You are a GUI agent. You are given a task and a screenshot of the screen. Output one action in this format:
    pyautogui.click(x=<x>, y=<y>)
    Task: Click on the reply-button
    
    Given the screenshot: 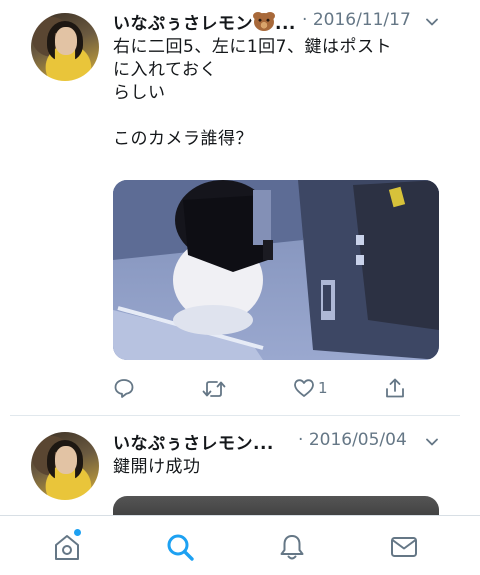 What is the action you would take?
    pyautogui.click(x=125, y=388)
    